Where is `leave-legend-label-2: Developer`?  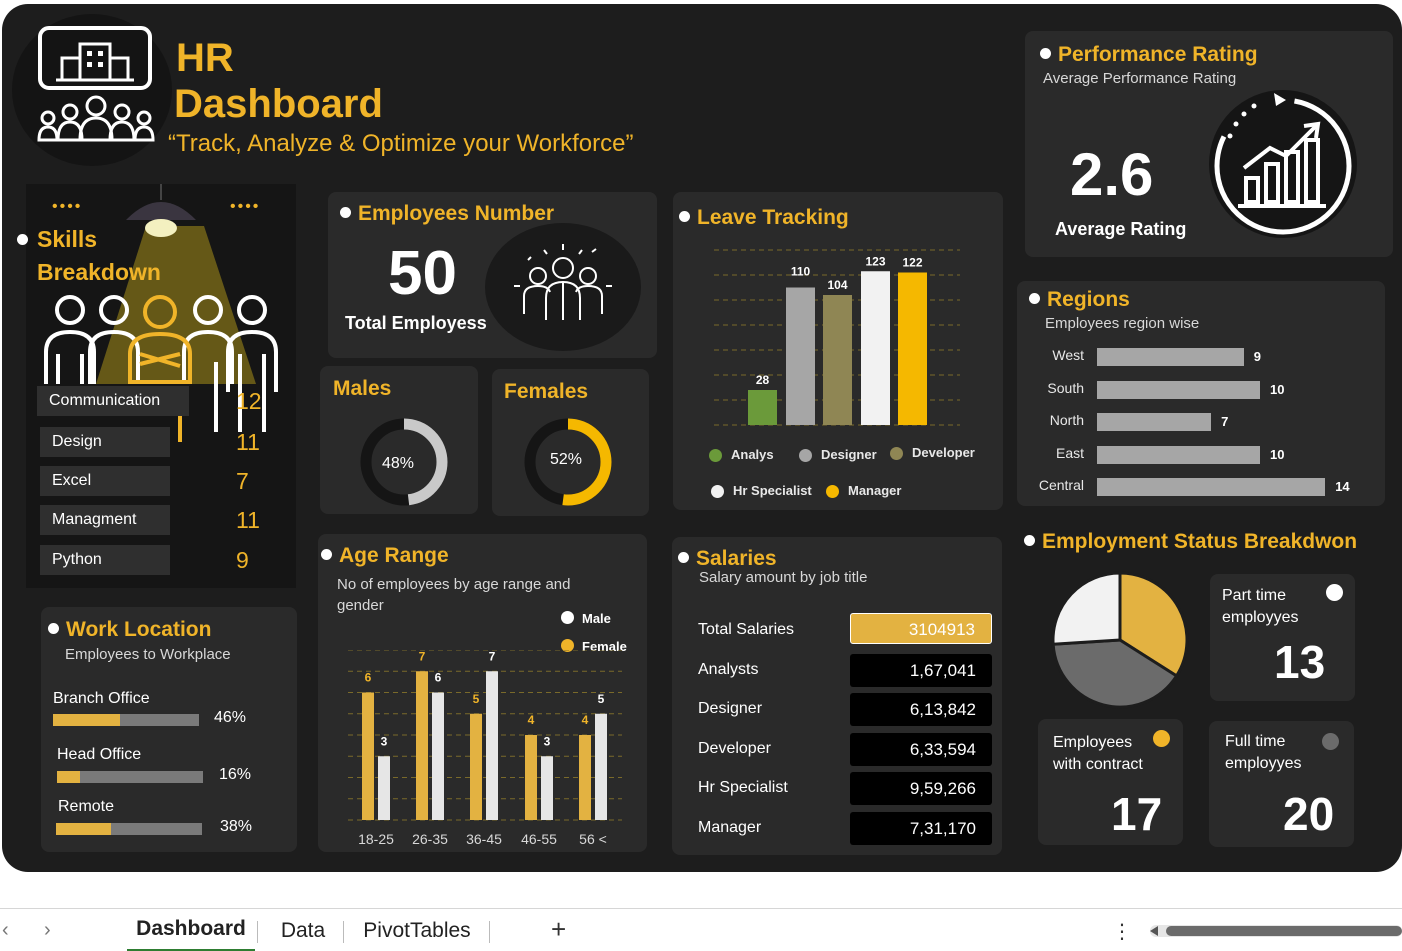
leave-legend-label-2: Developer is located at coordinates (943, 452).